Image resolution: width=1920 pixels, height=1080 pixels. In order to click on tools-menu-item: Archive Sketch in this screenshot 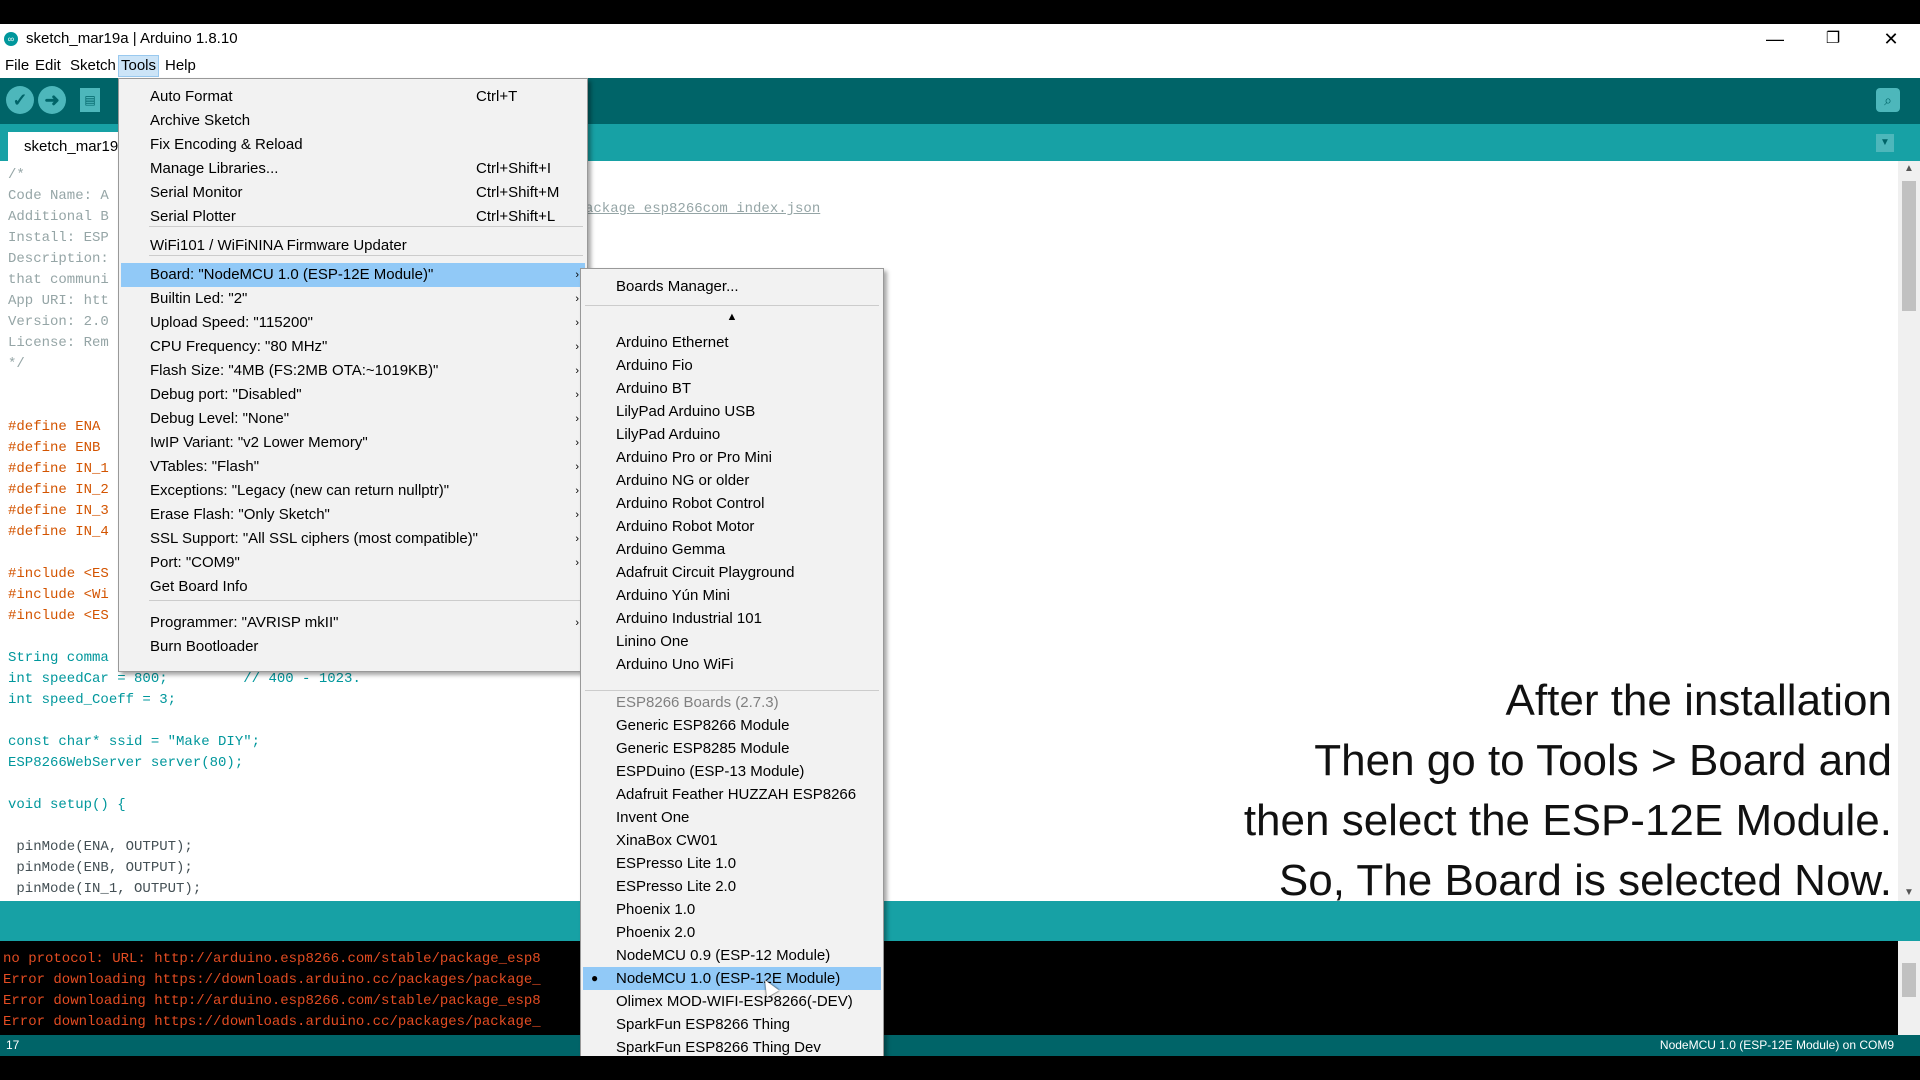, I will do `click(353, 121)`.